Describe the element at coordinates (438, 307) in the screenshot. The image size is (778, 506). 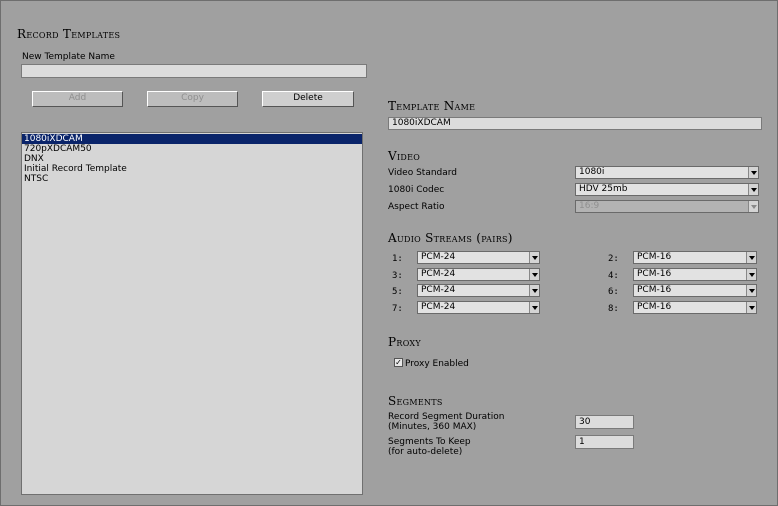
I see `stream-value-7: PCM-24` at that location.